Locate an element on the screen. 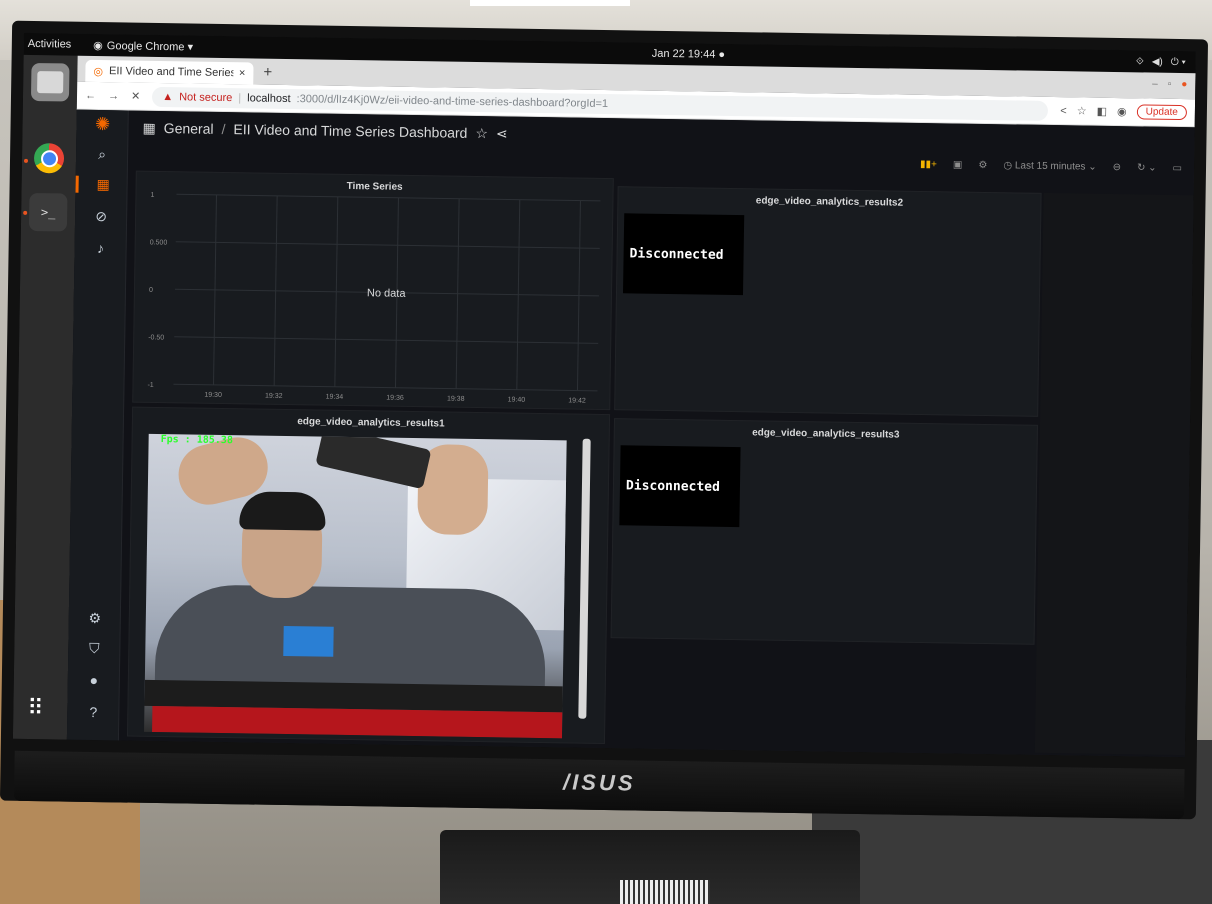 This screenshot has width=1212, height=904. profile-icon: ◉ is located at coordinates (1122, 111).